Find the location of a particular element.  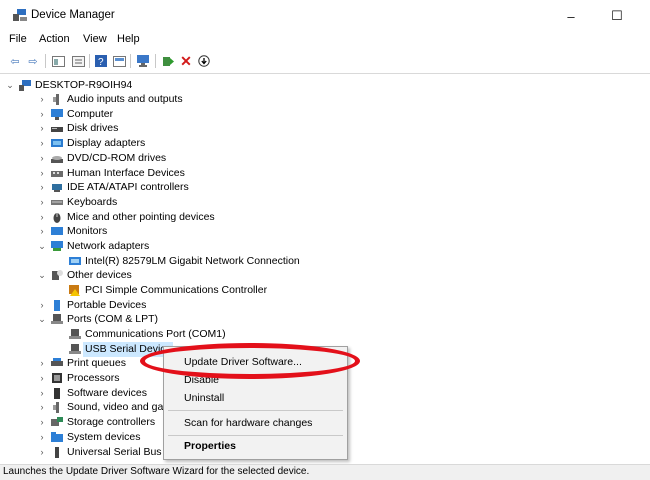

show-hide-tree-icon is located at coordinates (58, 61).